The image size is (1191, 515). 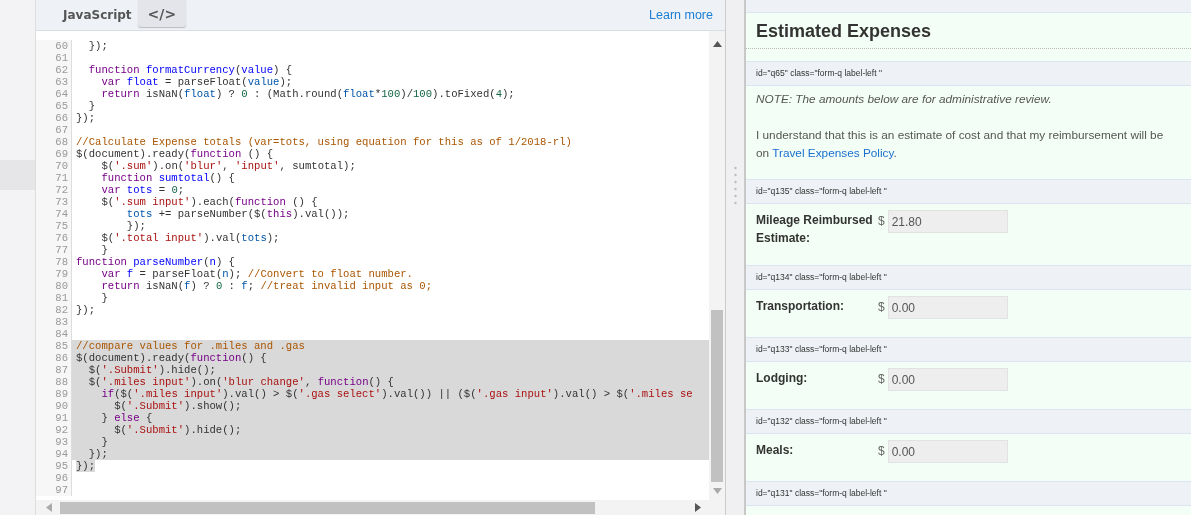 I want to click on horizontal-scrollbar, so click(x=380, y=507).